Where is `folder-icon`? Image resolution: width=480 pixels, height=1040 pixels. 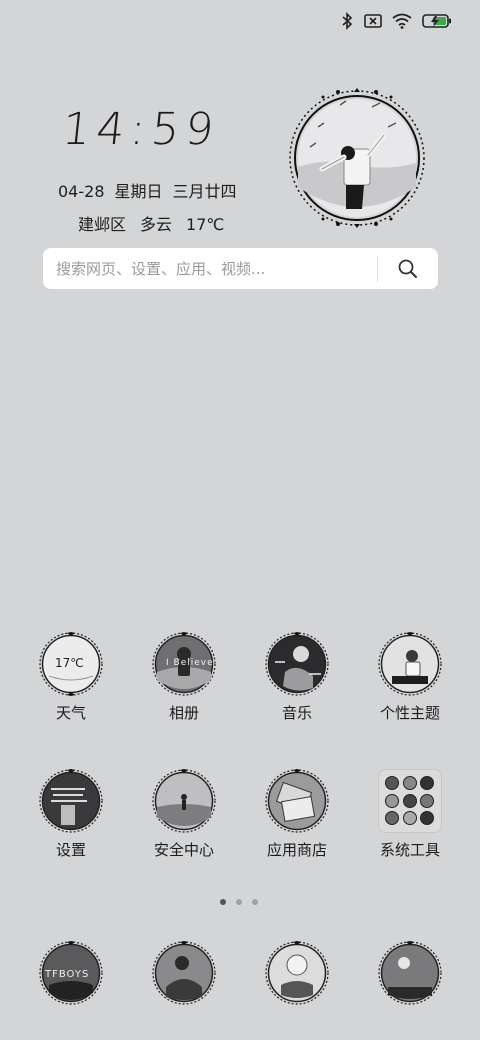
folder-icon is located at coordinates (410, 801).